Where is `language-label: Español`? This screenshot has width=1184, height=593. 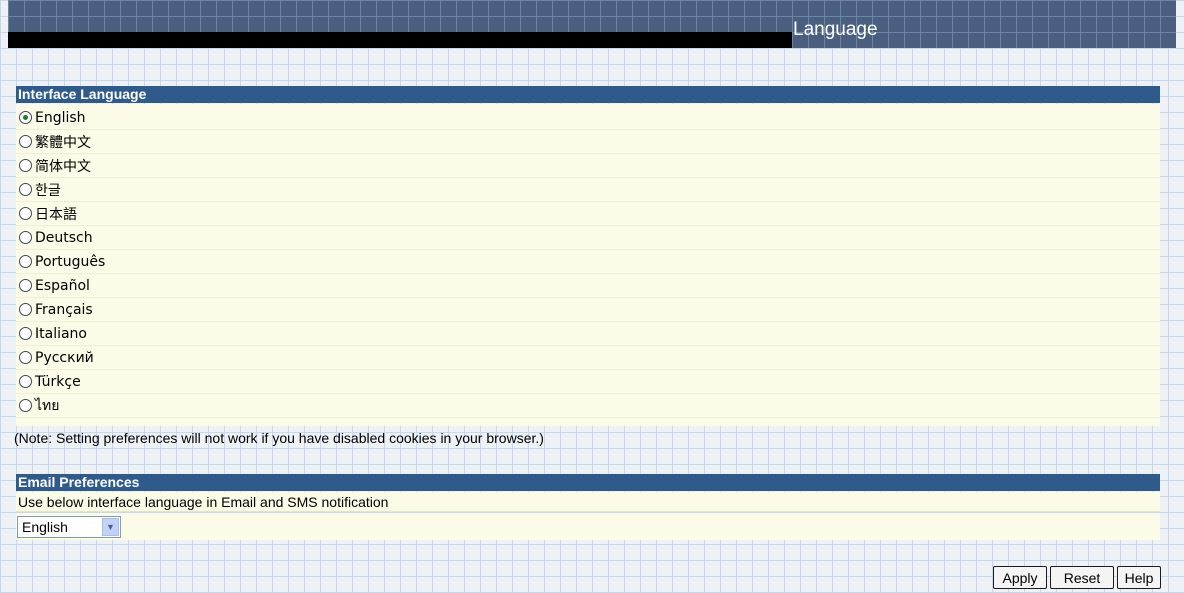
language-label: Español is located at coordinates (62, 285).